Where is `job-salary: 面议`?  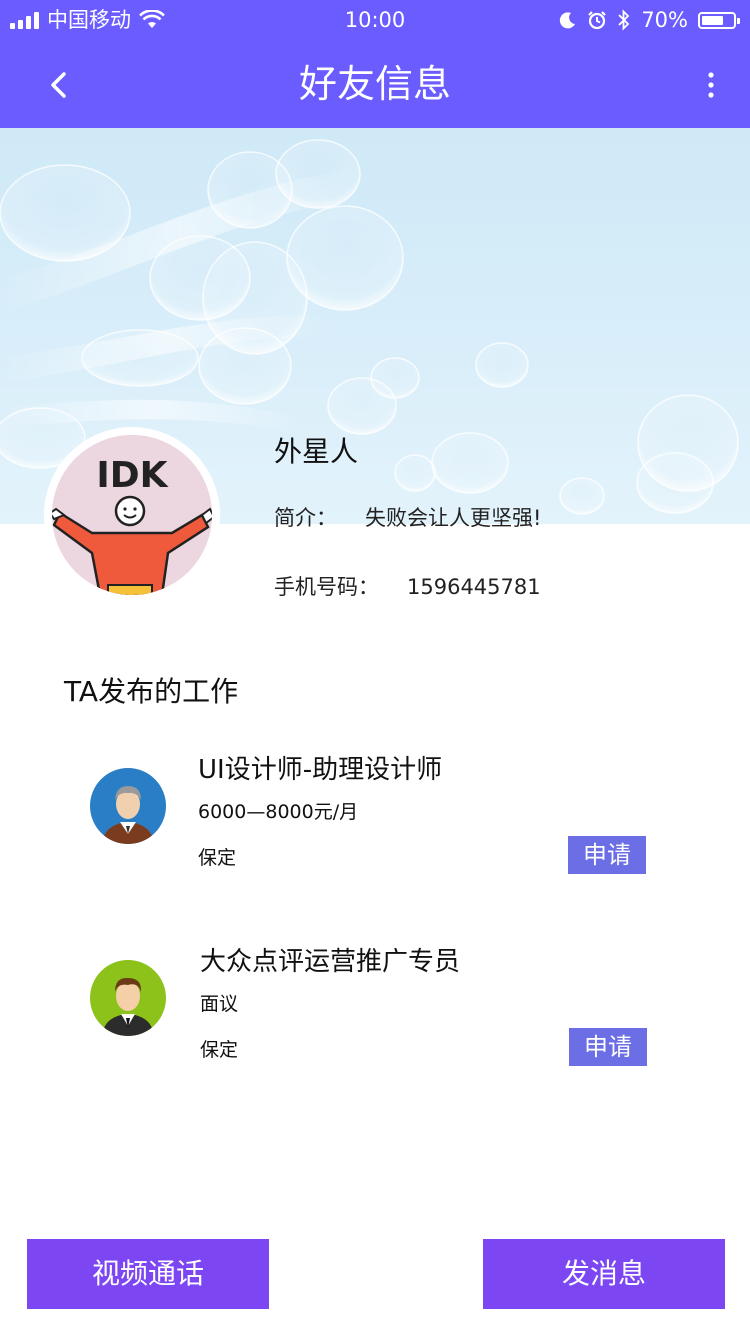
job-salary: 面议 is located at coordinates (219, 1004).